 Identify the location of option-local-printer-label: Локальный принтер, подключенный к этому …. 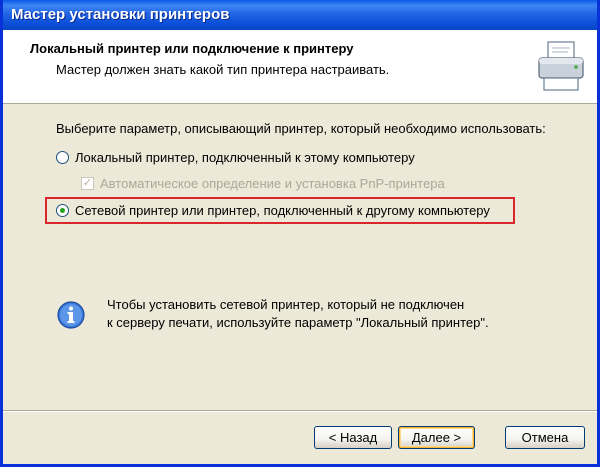
(245, 157).